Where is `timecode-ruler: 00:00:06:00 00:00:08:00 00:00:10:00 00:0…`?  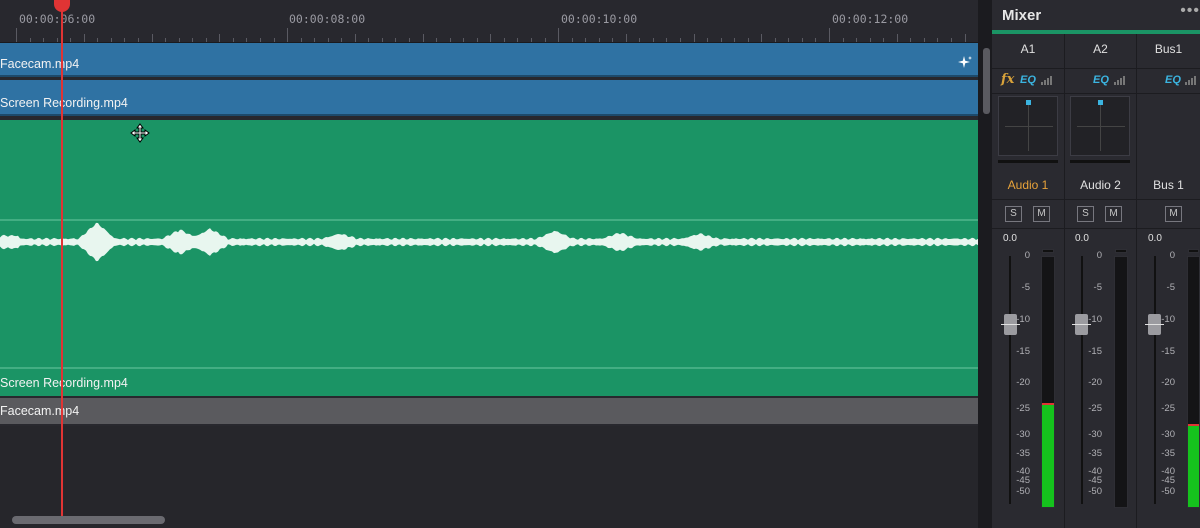
timecode-ruler: 00:00:06:00 00:00:08:00 00:00:10:00 00:0… is located at coordinates (489, 21).